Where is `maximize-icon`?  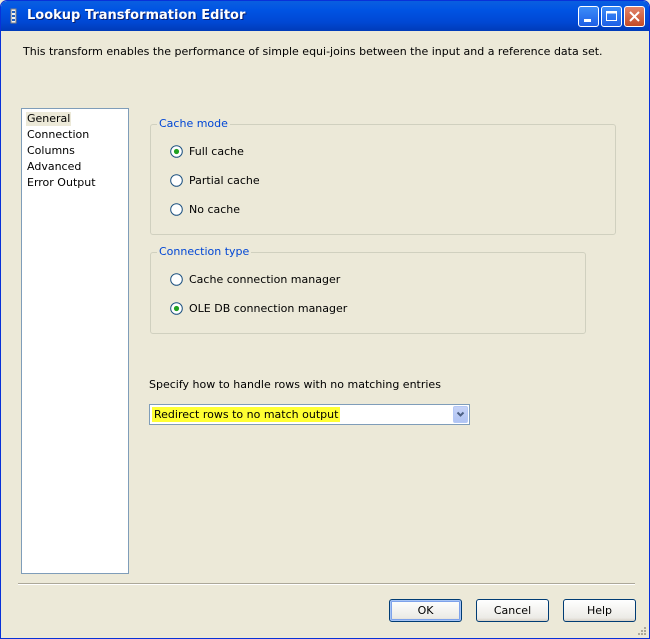
maximize-icon is located at coordinates (611, 16).